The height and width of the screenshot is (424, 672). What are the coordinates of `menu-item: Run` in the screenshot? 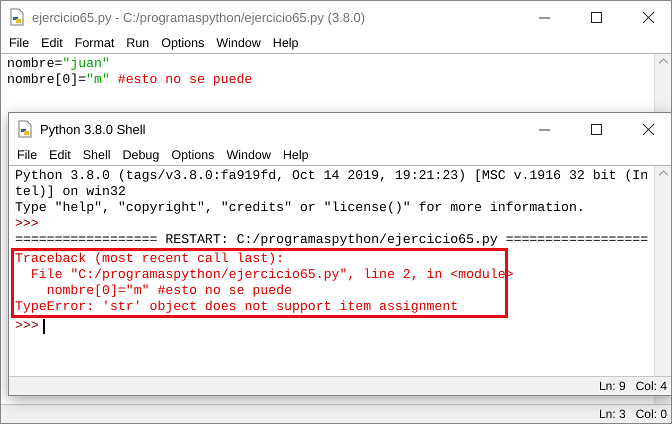 It's located at (138, 43).